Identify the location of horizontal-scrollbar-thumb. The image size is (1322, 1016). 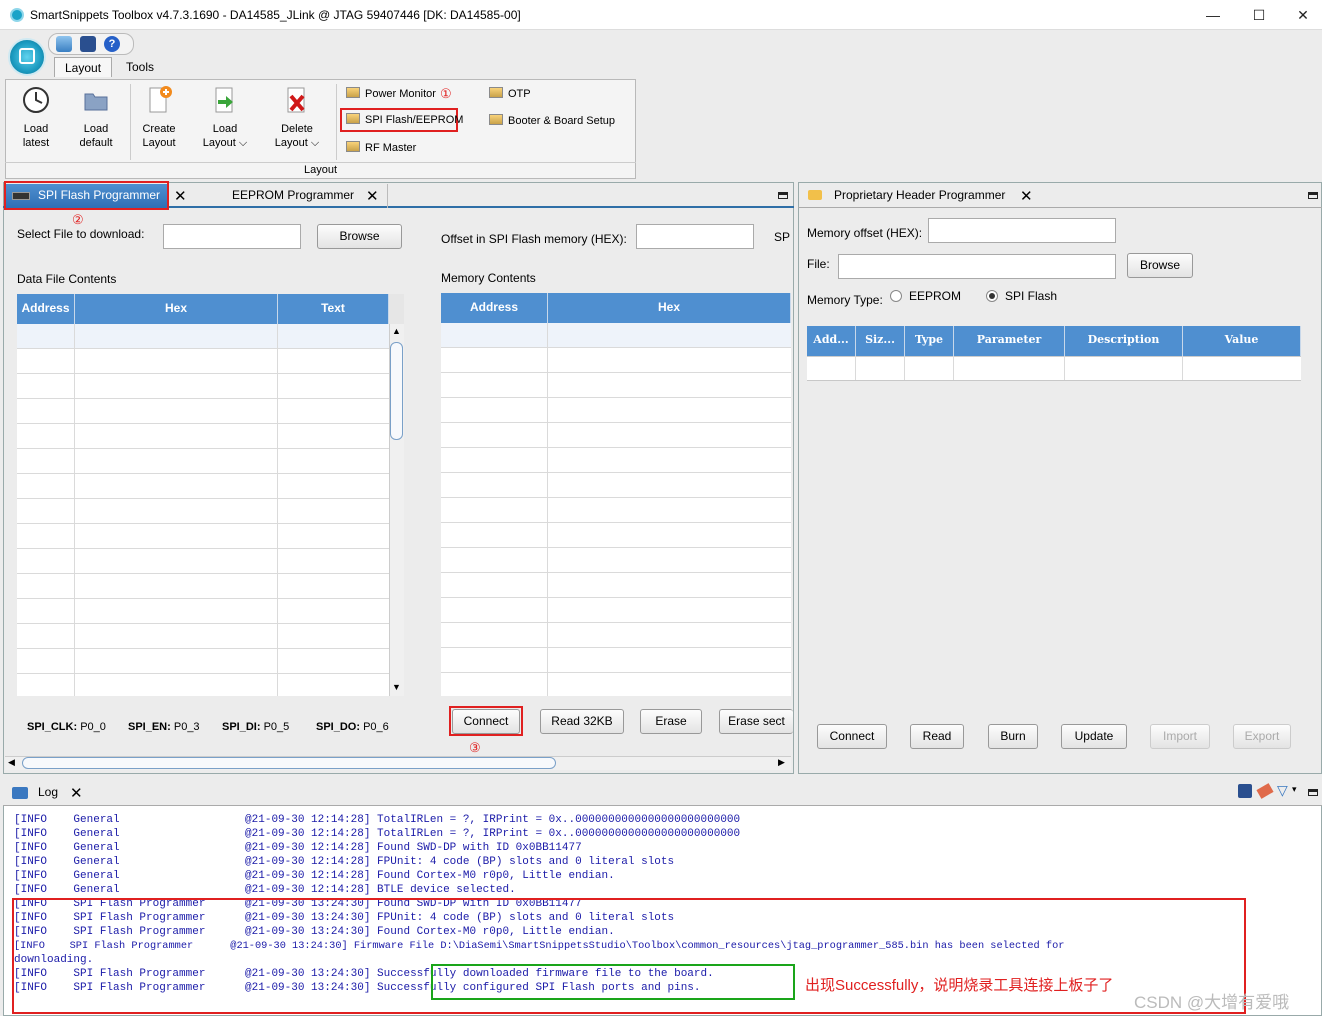
(289, 763).